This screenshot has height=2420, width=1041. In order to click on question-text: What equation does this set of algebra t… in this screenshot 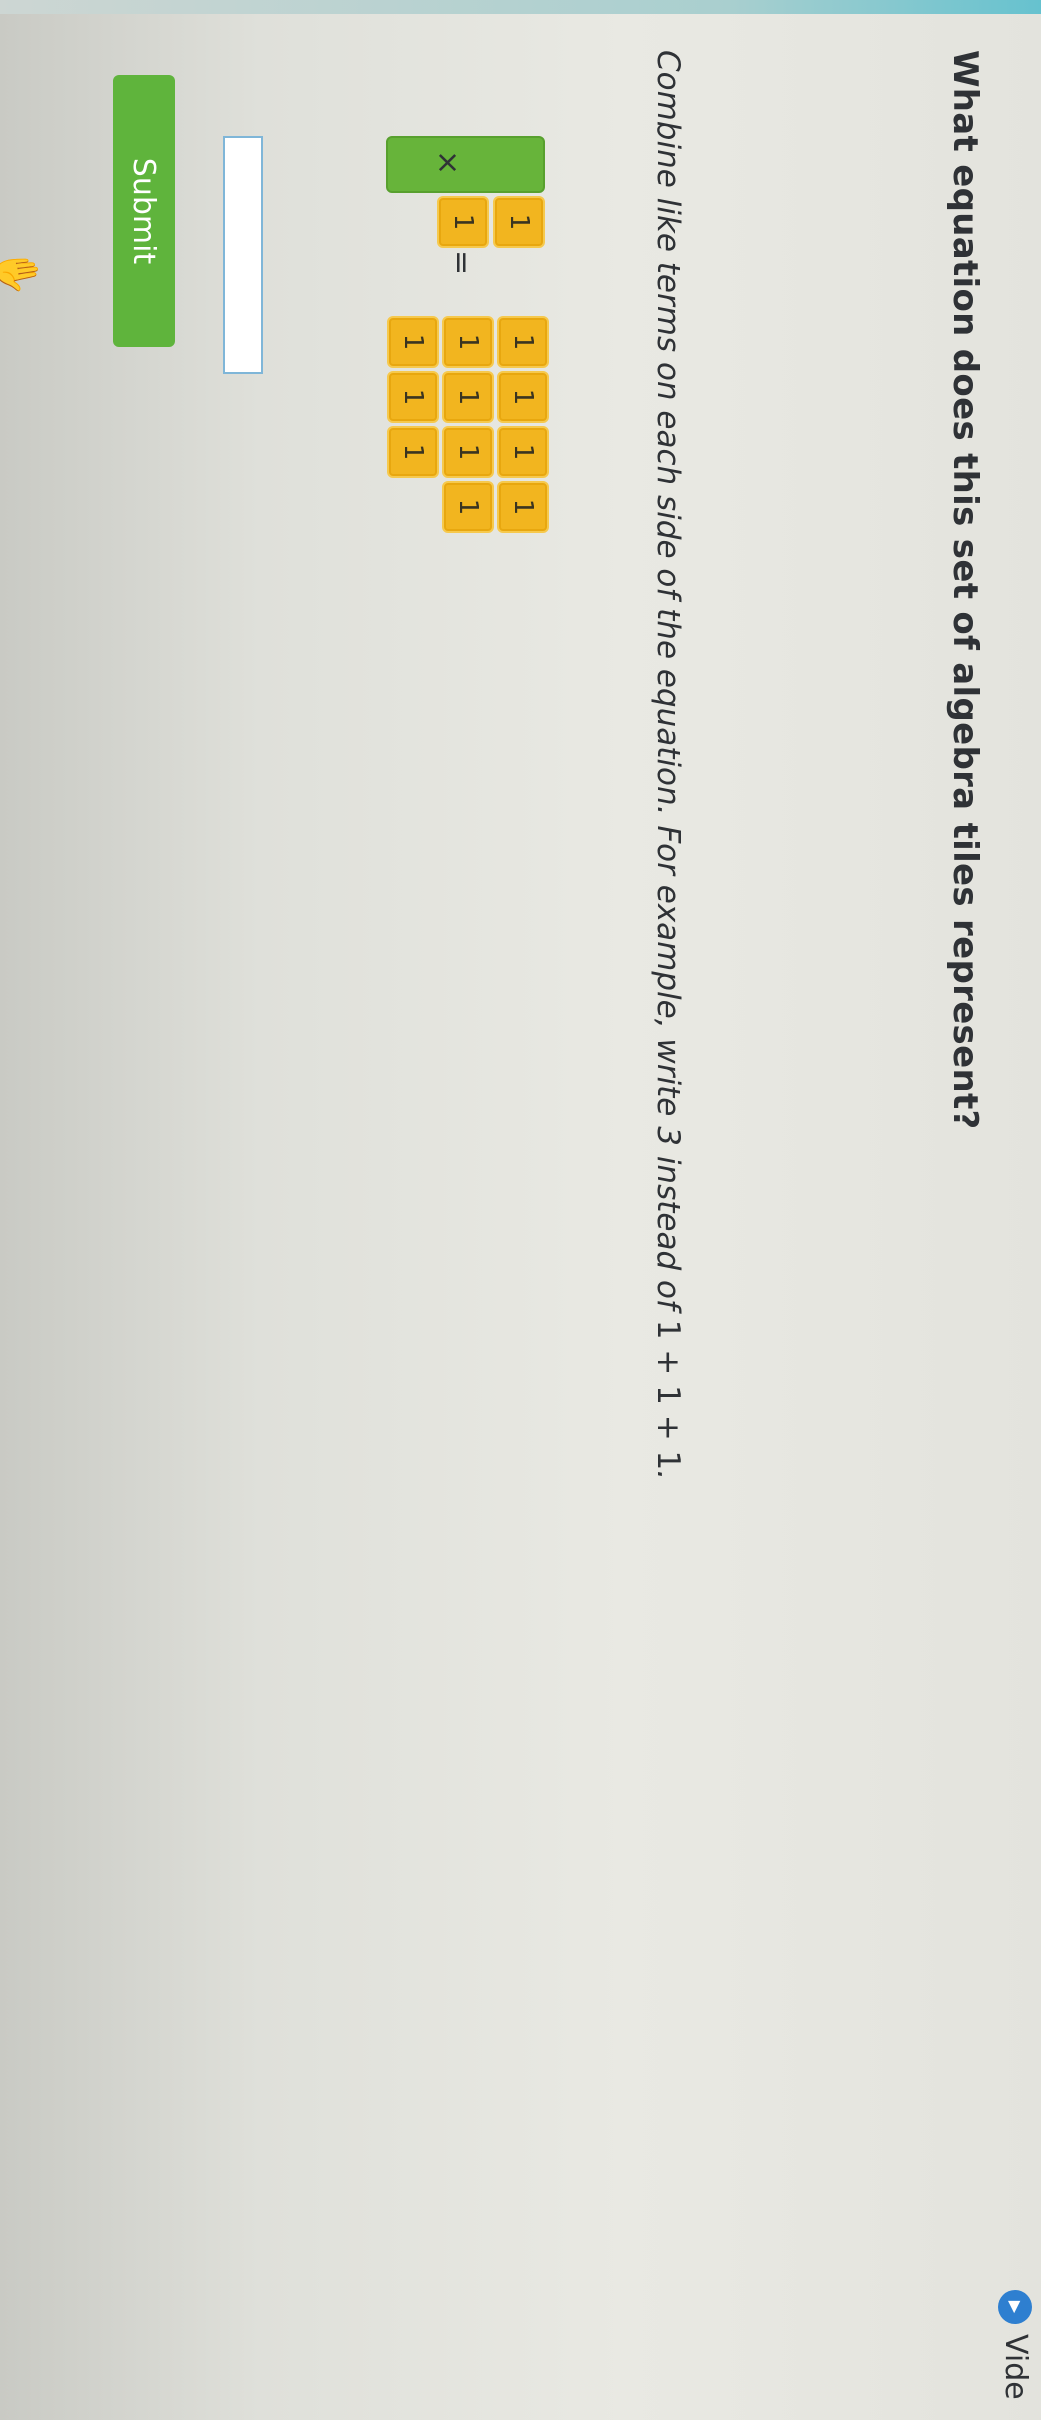, I will do `click(965, 590)`.